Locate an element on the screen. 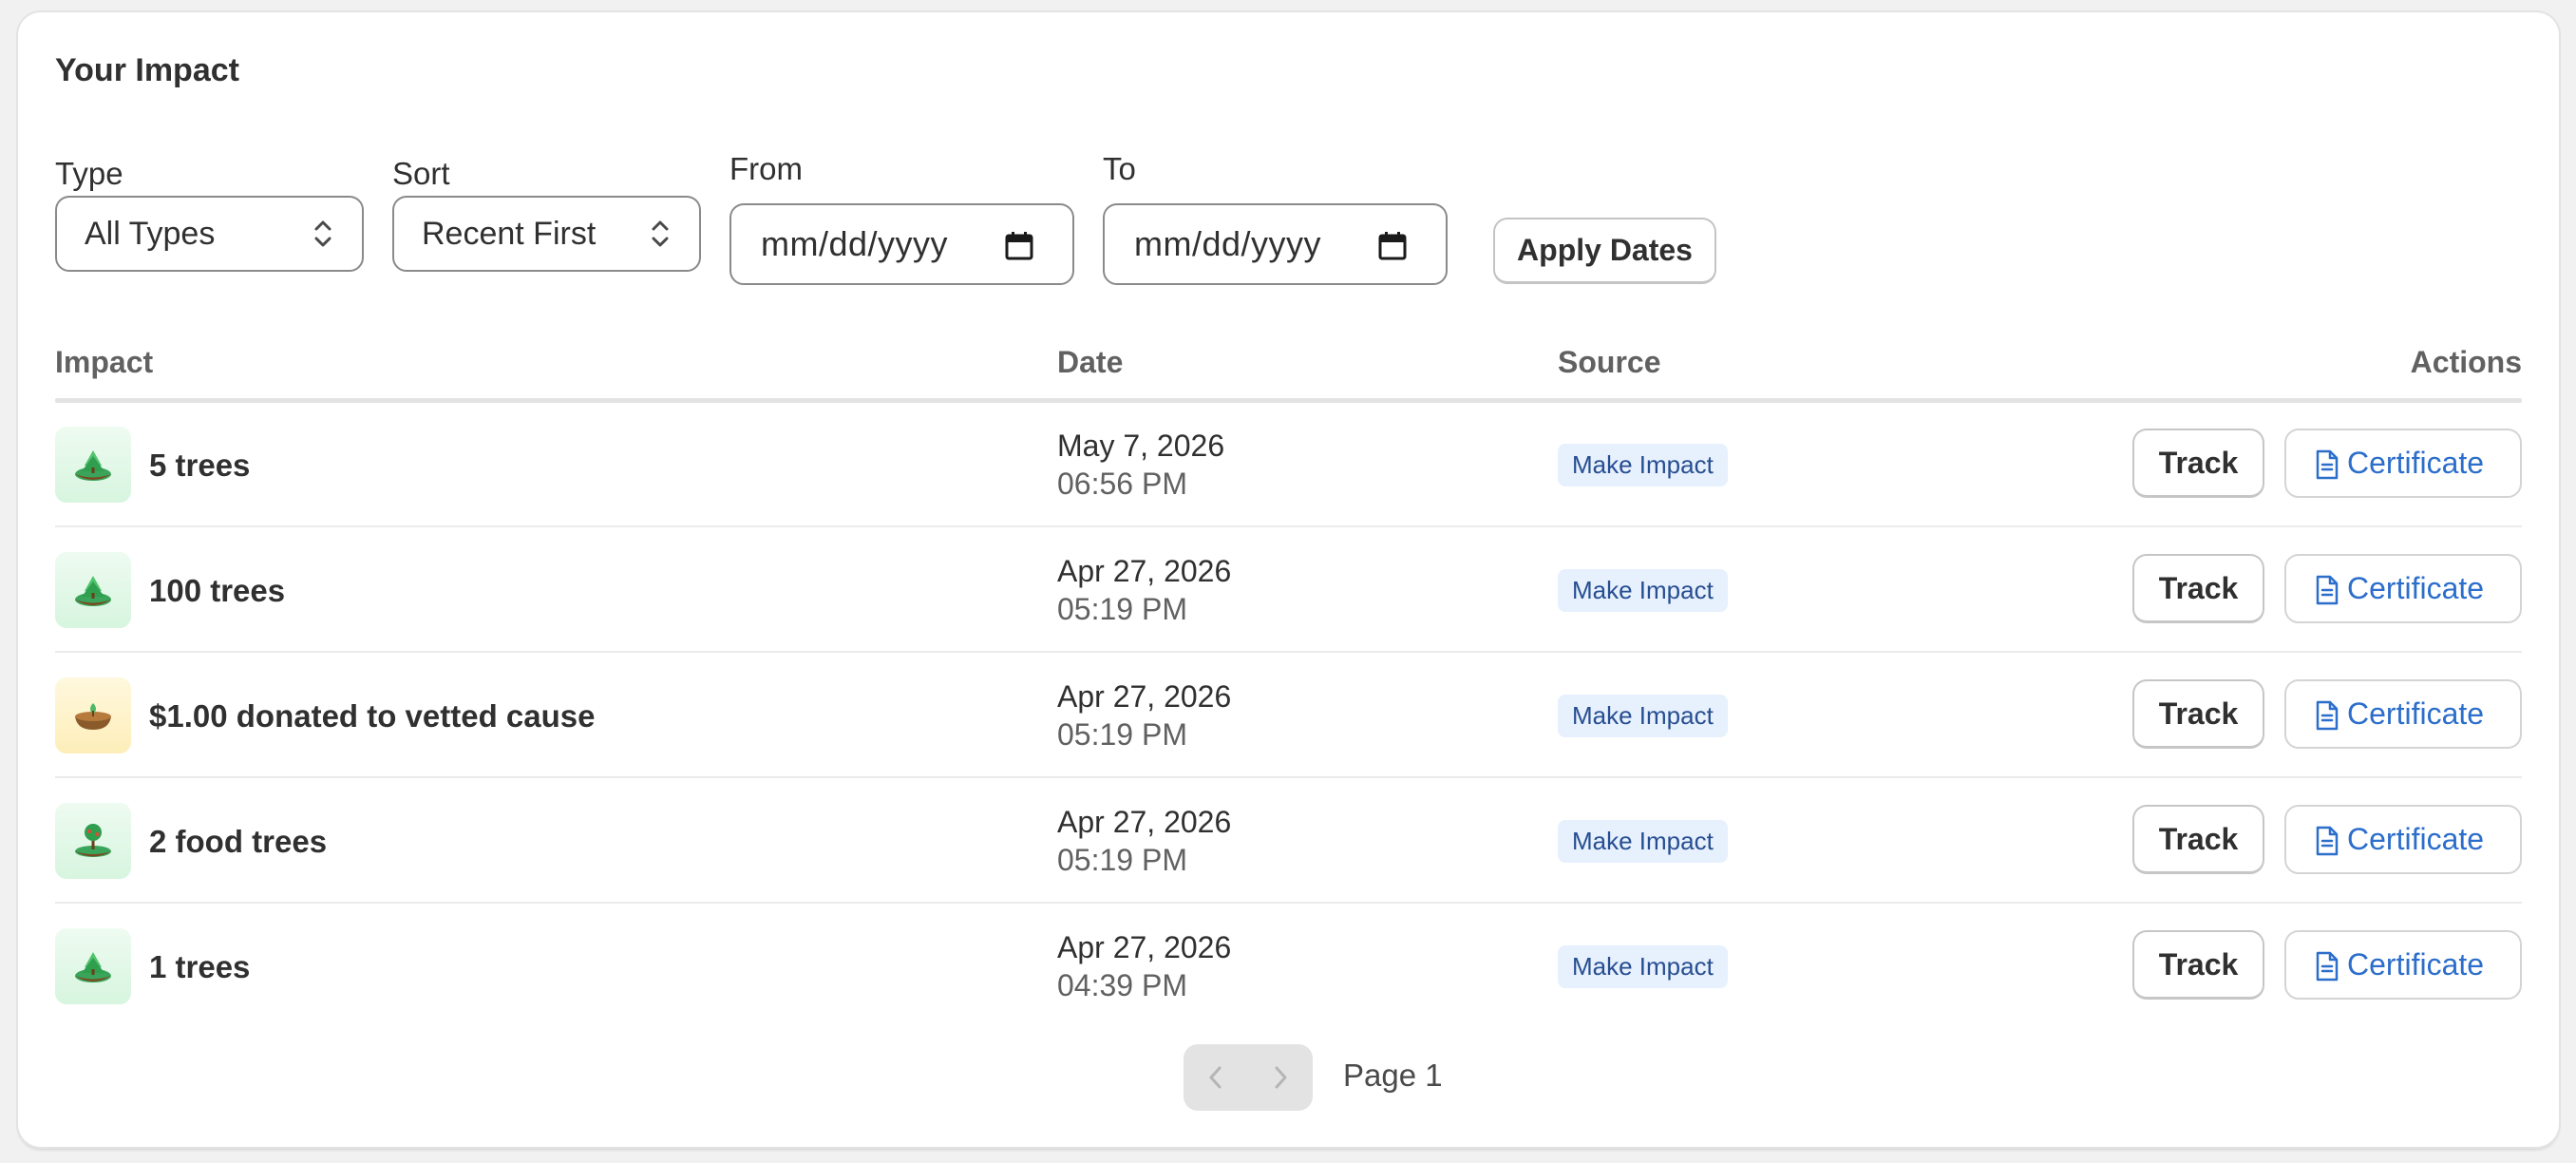 This screenshot has width=2576, height=1163. page-indicator: Page 1 is located at coordinates (1393, 1075).